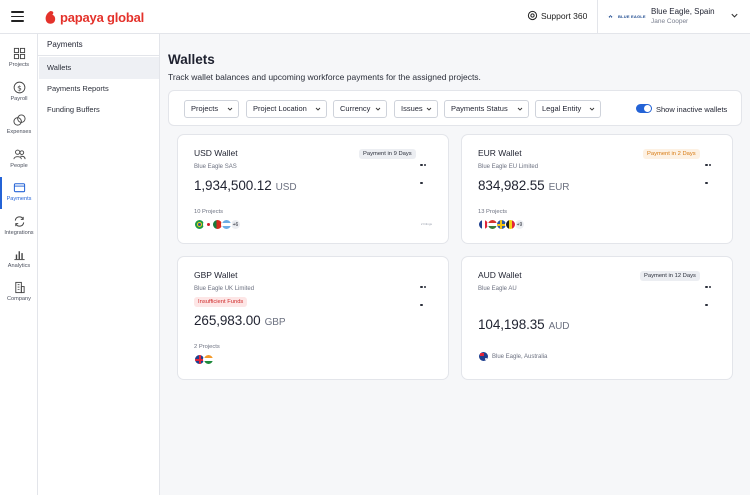 This screenshot has width=750, height=495. I want to click on wallet-name: EUR Wallet, so click(500, 153).